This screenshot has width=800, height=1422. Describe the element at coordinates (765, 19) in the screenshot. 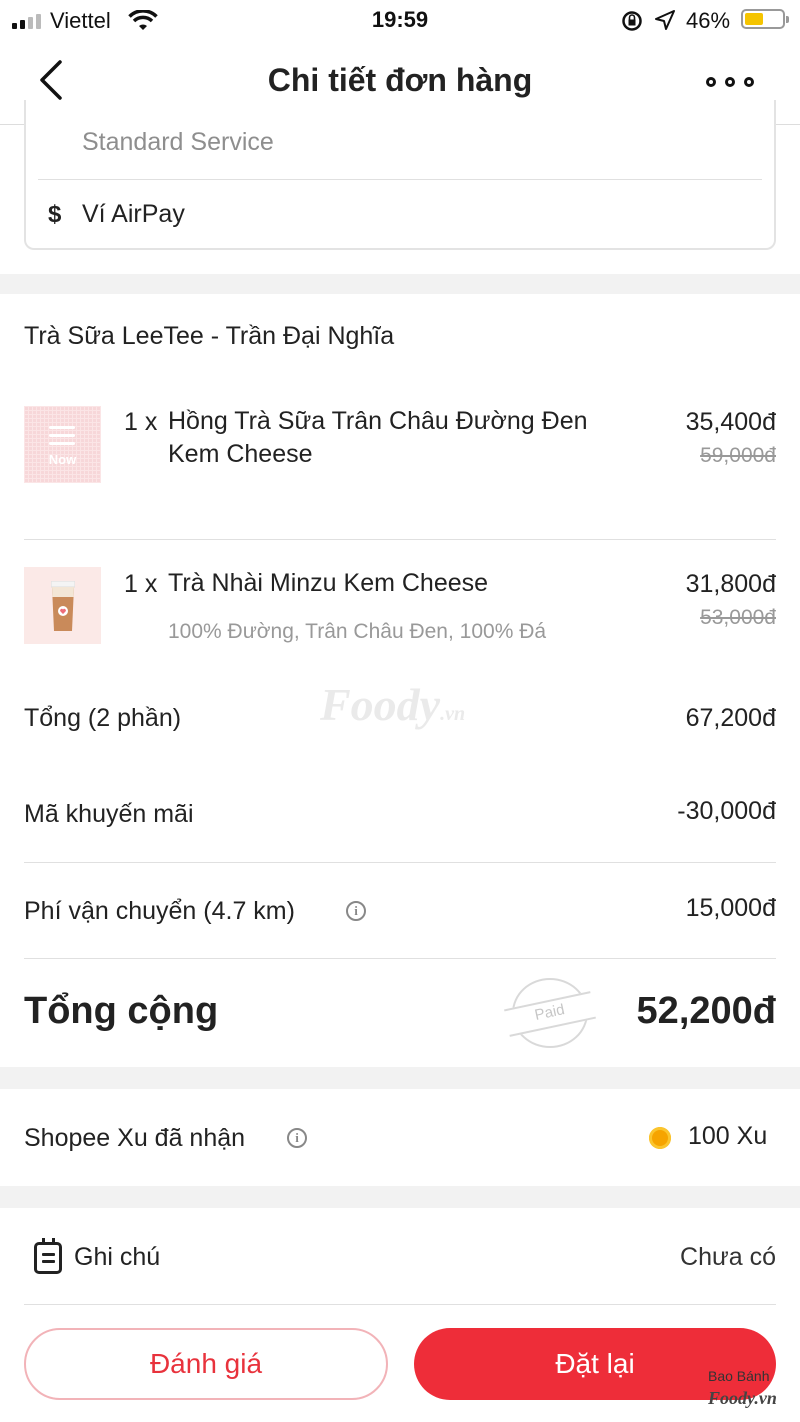

I see `battery-icon` at that location.